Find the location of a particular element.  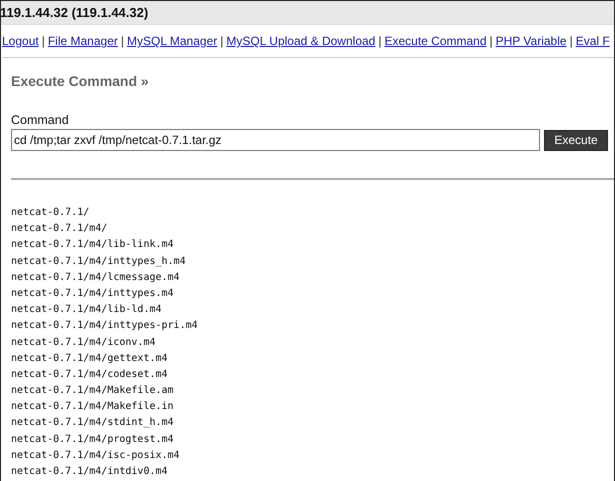

nav-link: File Manager is located at coordinates (83, 41).